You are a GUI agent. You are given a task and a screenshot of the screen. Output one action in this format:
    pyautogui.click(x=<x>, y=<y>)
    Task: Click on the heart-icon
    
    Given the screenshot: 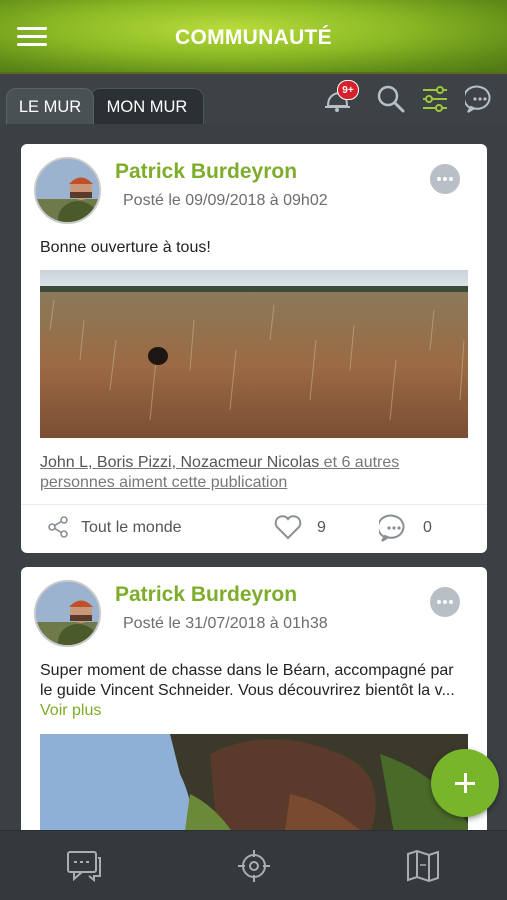 What is the action you would take?
    pyautogui.click(x=288, y=527)
    